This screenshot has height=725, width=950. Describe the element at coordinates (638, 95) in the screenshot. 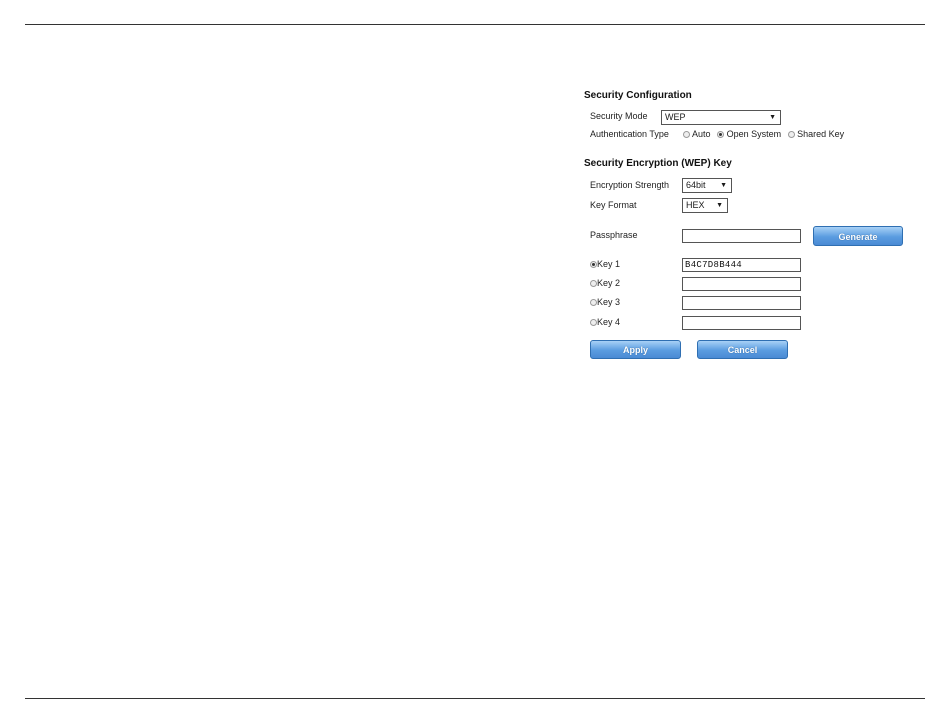

I see `security-configuration-title: Security Configuration` at that location.